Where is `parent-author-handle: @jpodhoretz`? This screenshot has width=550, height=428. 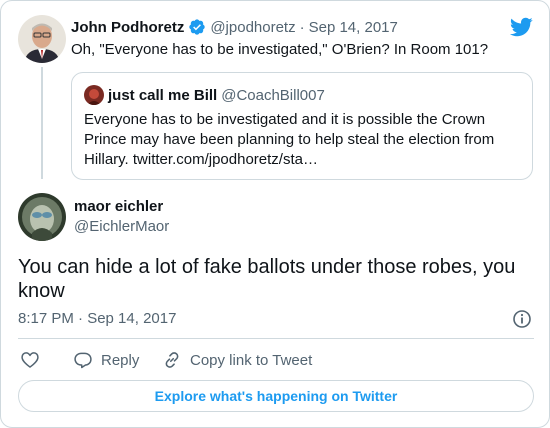 parent-author-handle: @jpodhoretz is located at coordinates (252, 27).